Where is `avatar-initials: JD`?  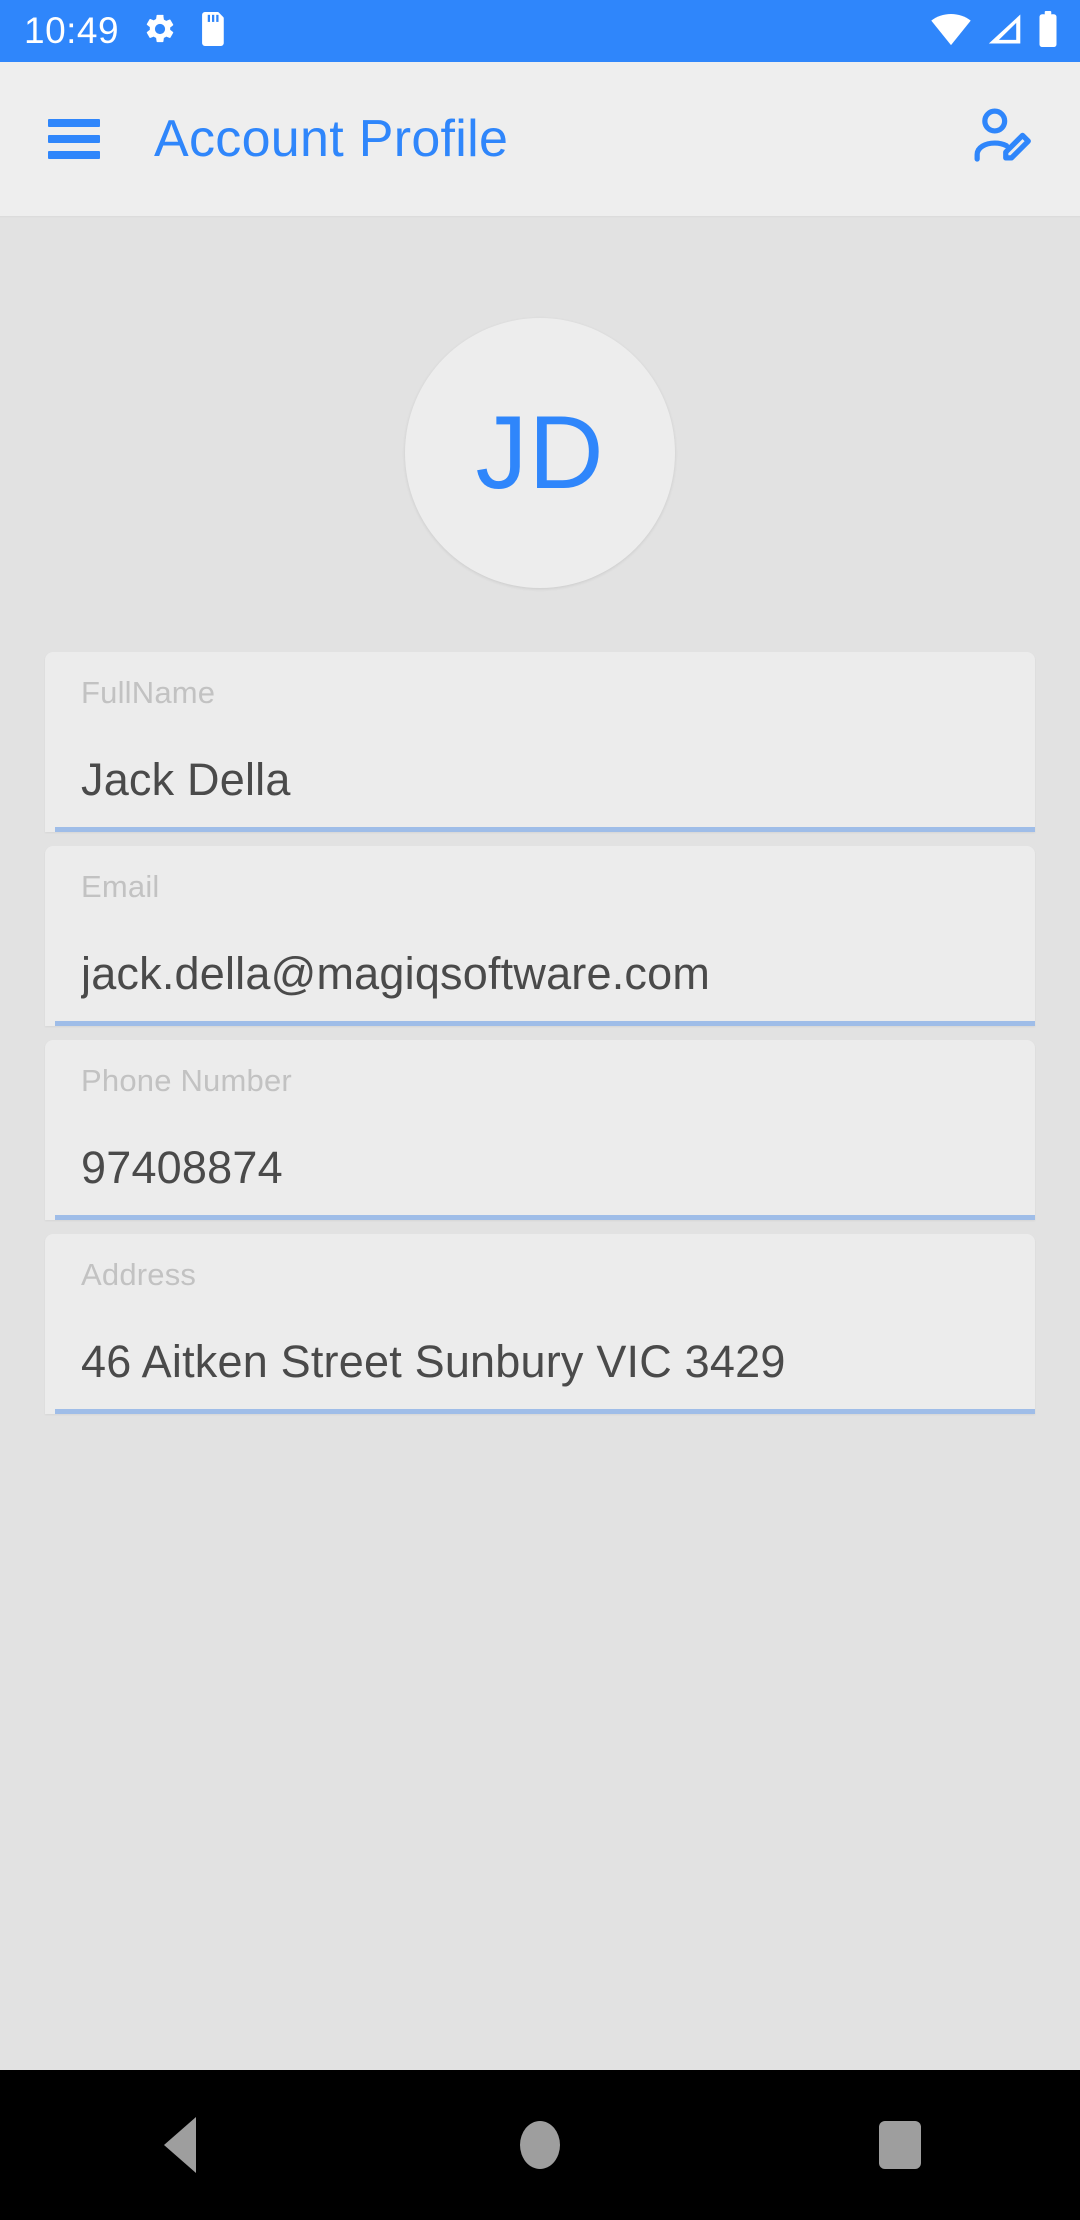 avatar-initials: JD is located at coordinates (540, 452).